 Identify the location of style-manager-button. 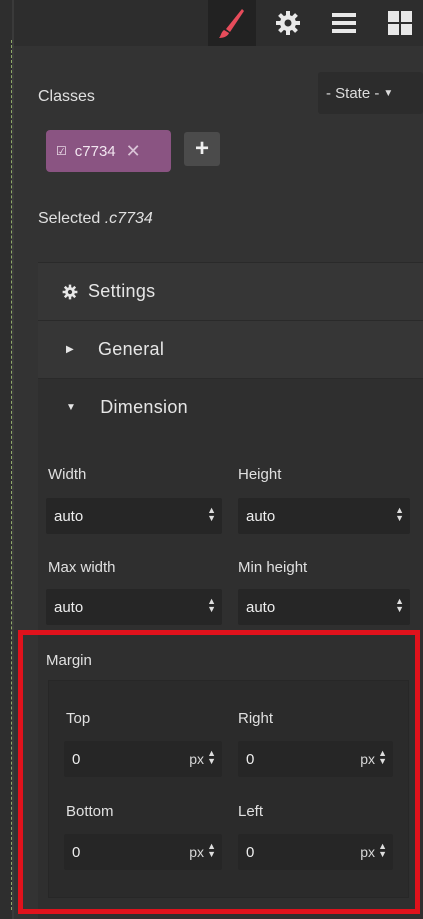
(232, 23).